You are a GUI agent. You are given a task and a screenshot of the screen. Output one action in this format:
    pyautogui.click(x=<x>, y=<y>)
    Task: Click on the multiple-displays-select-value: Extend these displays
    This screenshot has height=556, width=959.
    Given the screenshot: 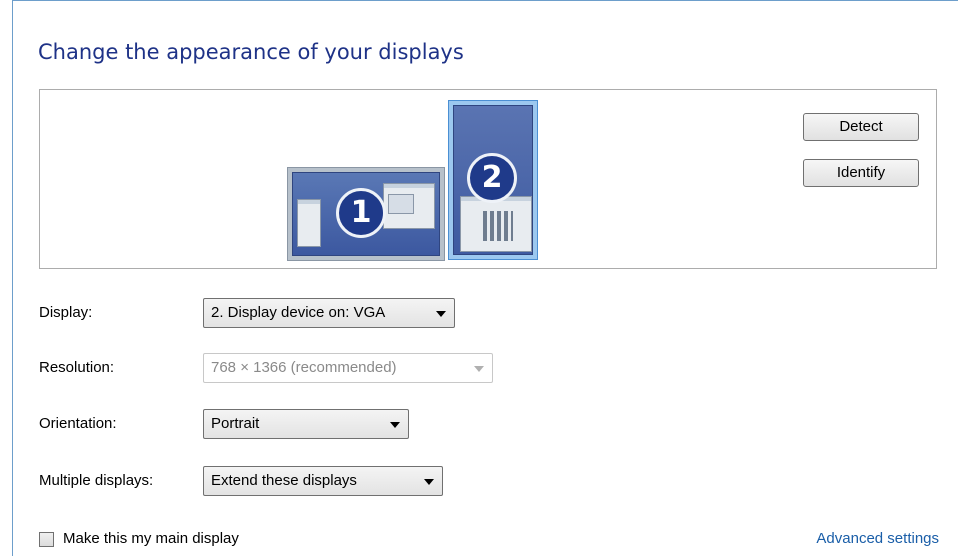 What is the action you would take?
    pyautogui.click(x=284, y=480)
    